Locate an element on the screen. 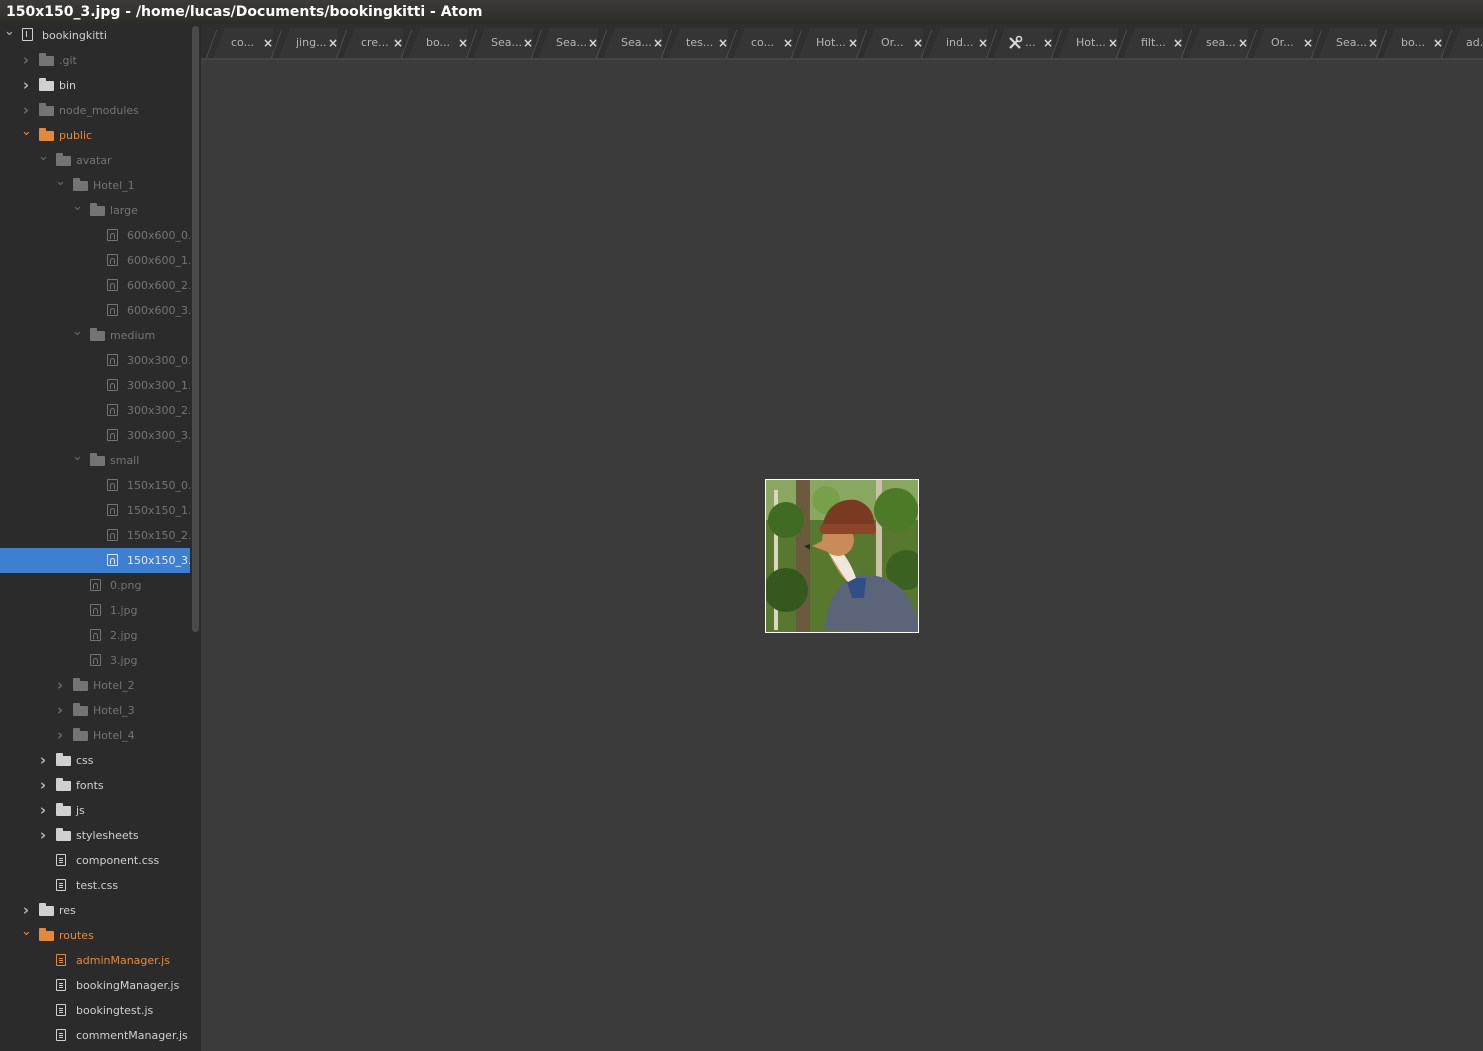 This screenshot has height=1051, width=1483. tree-item-label: Hotel_1 is located at coordinates (114, 185).